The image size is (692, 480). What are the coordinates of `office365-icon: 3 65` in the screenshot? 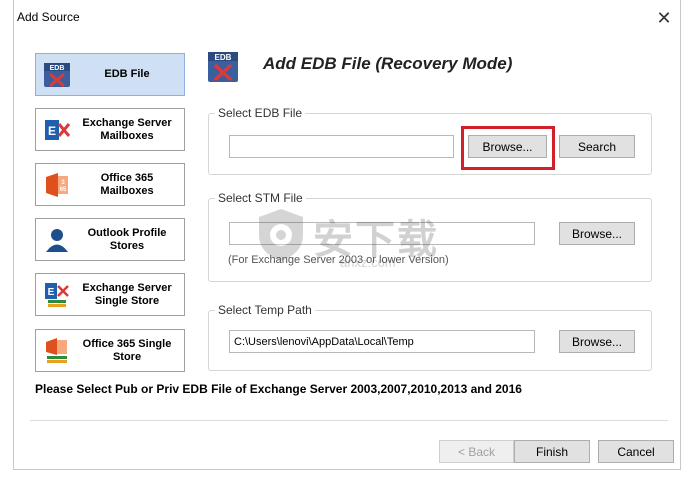 It's located at (57, 185).